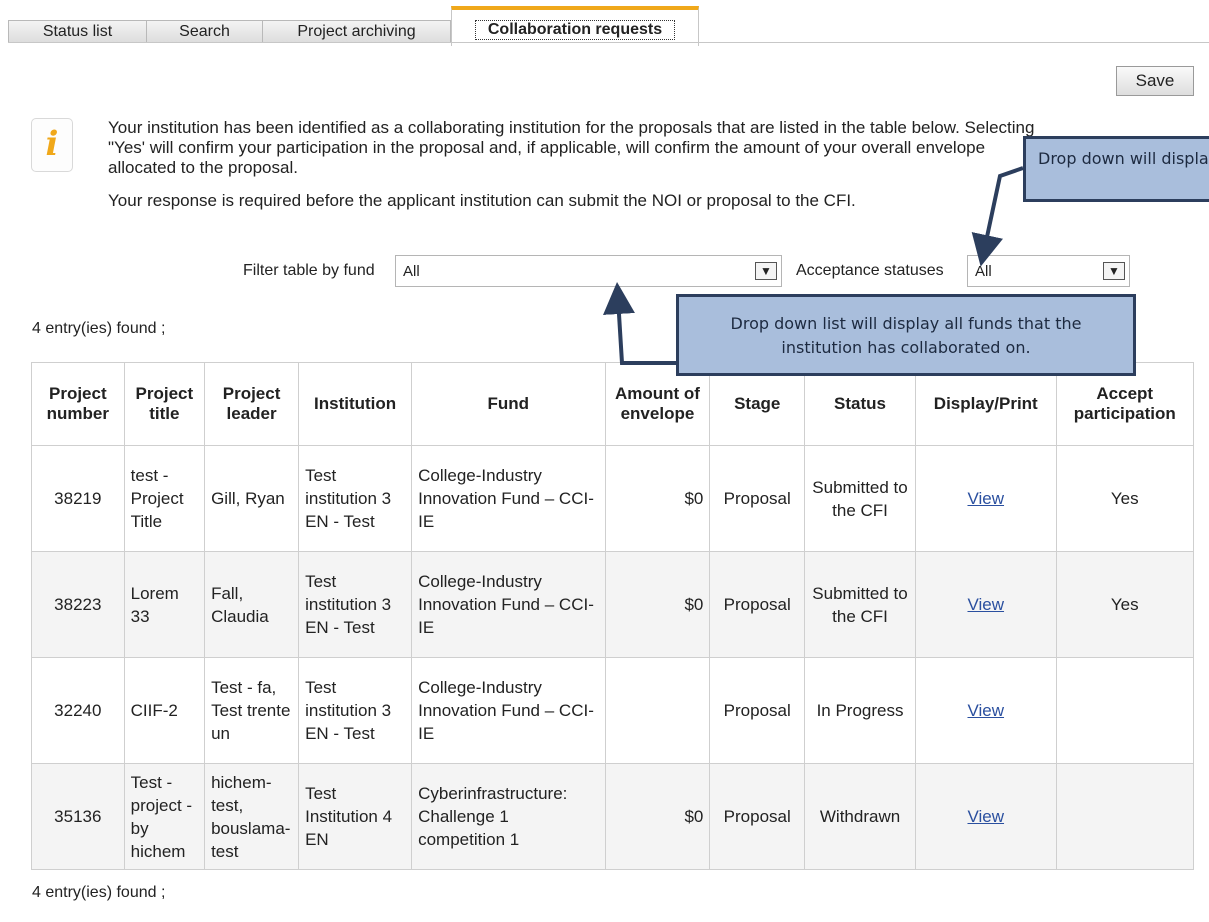  I want to click on callout-arrows, so click(813, 265).